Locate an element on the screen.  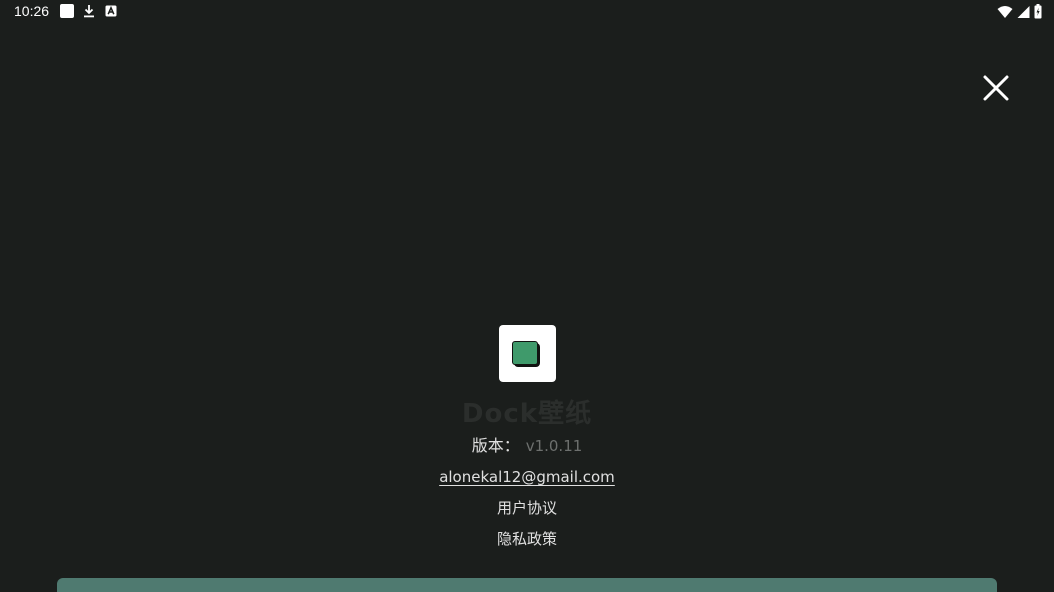
email-row: alonekal12@gmail.com is located at coordinates (527, 477).